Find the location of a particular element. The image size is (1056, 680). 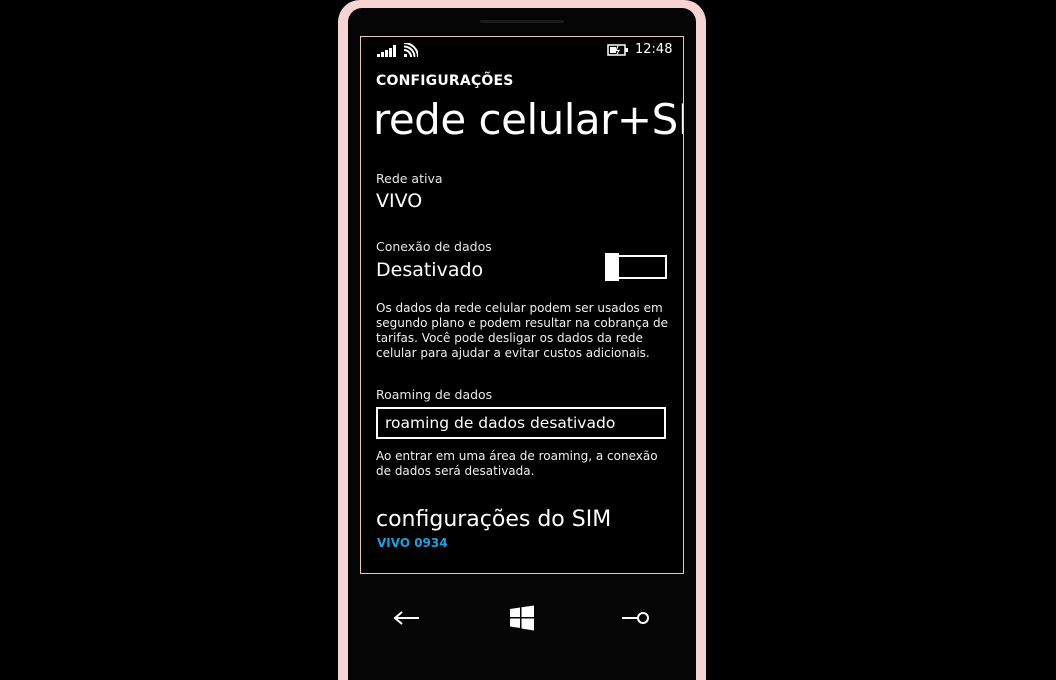

sim-settings-link: configurações do SIM is located at coordinates (493, 519).